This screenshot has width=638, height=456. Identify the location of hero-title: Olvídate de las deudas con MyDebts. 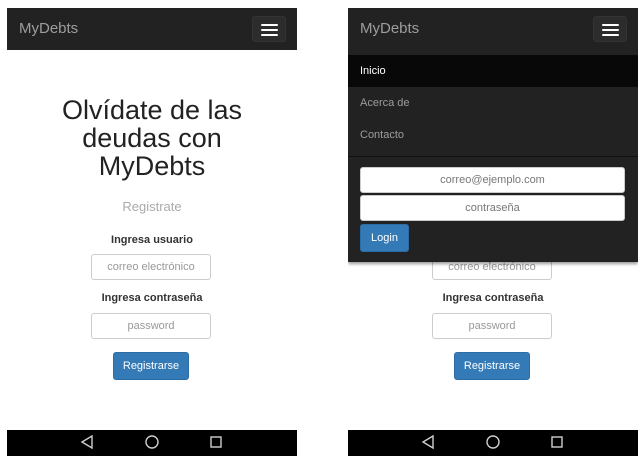
(152, 138).